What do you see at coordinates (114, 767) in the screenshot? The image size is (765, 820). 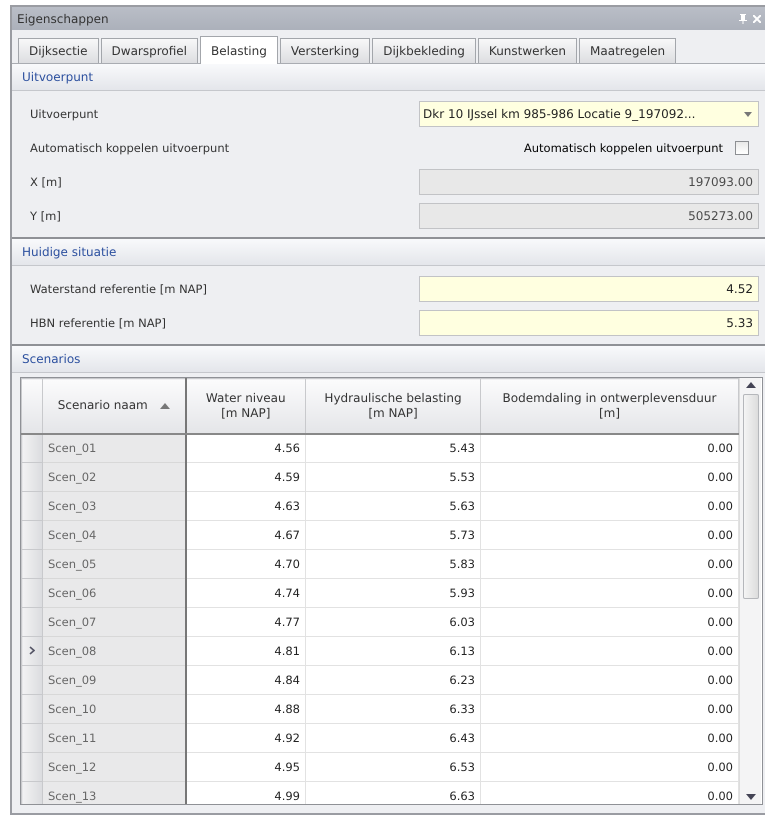 I see `table-cell: Scen_12` at bounding box center [114, 767].